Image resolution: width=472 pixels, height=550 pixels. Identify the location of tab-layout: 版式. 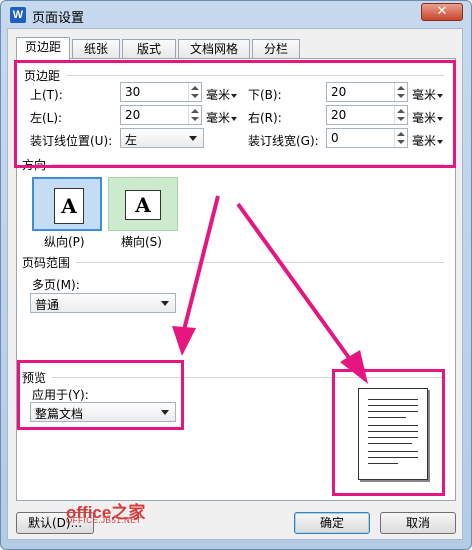
(149, 49).